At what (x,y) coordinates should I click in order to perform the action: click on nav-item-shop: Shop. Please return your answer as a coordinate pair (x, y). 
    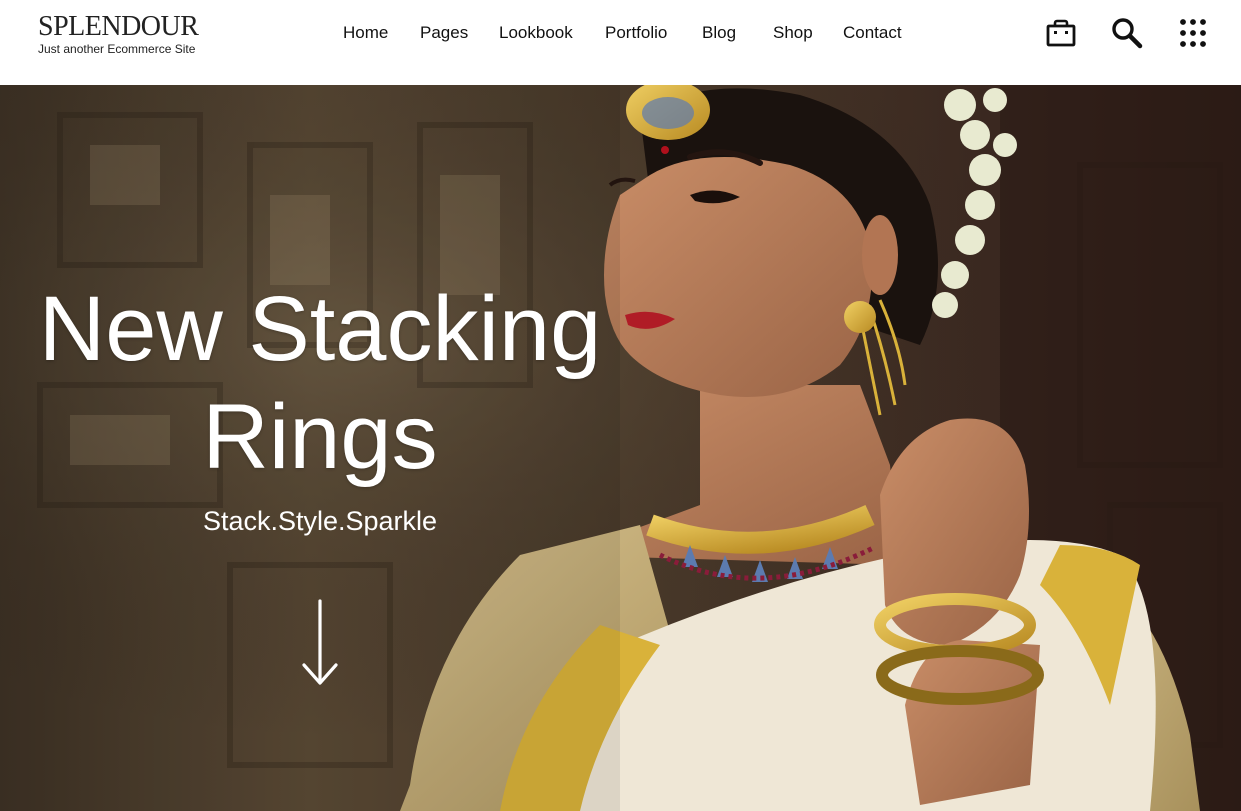
    Looking at the image, I should click on (793, 33).